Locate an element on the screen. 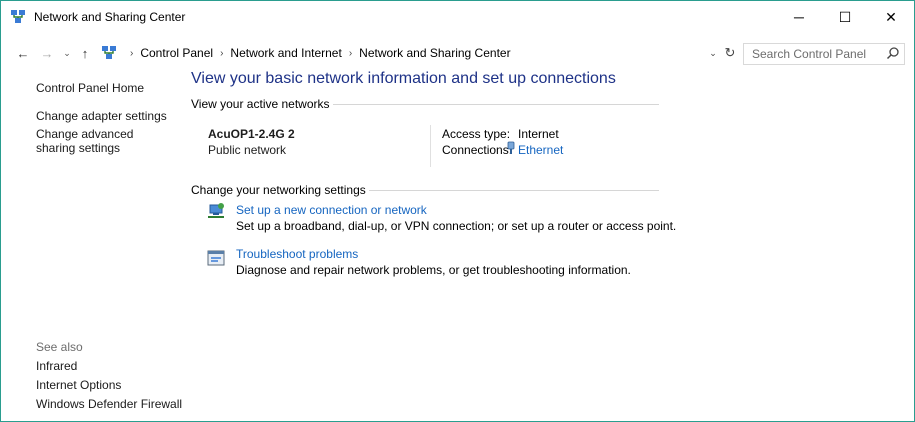 Image resolution: width=915 pixels, height=422 pixels. search-icon is located at coordinates (893, 54).